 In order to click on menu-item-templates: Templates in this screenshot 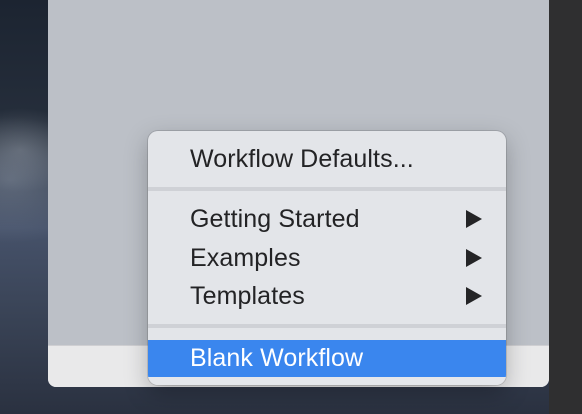, I will do `click(327, 296)`.